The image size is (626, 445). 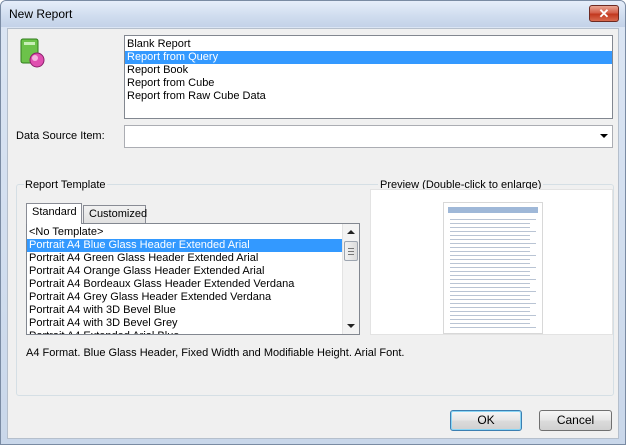 What do you see at coordinates (604, 136) in the screenshot?
I see `chevron-down-icon` at bounding box center [604, 136].